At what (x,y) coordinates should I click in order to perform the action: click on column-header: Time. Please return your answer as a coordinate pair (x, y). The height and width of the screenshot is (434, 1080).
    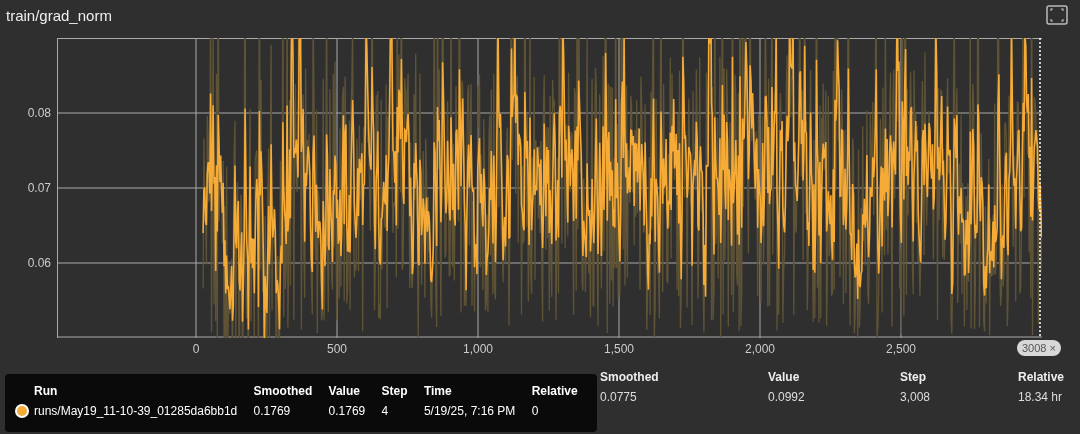
    Looking at the image, I should click on (438, 391).